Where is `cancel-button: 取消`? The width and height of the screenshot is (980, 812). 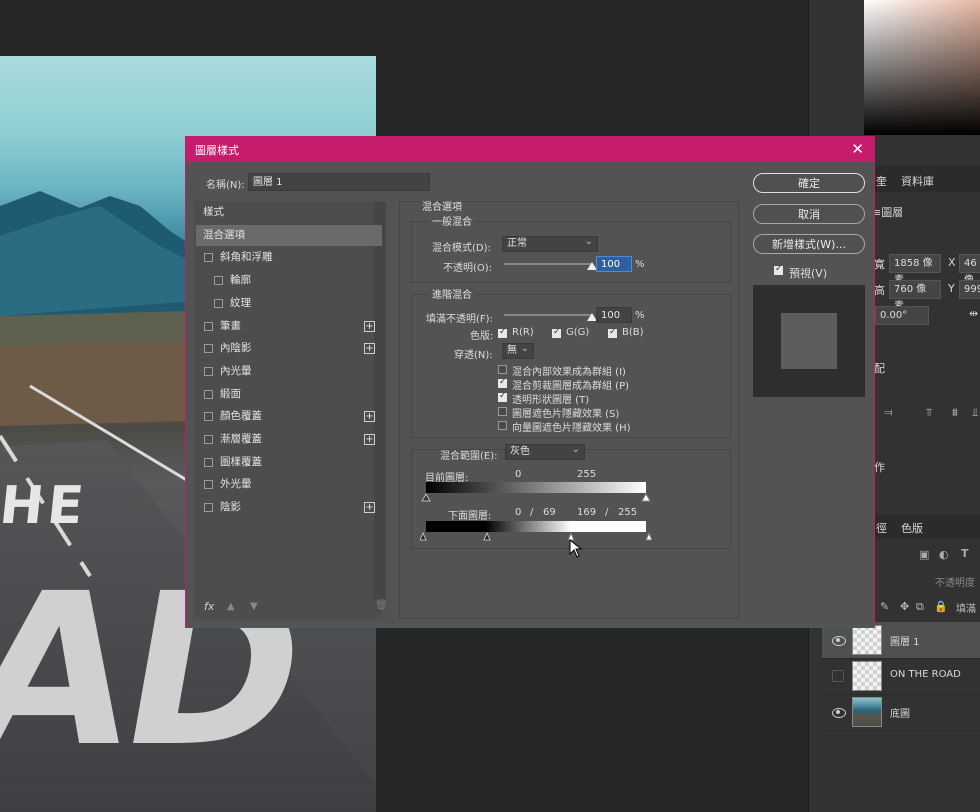 cancel-button: 取消 is located at coordinates (809, 214).